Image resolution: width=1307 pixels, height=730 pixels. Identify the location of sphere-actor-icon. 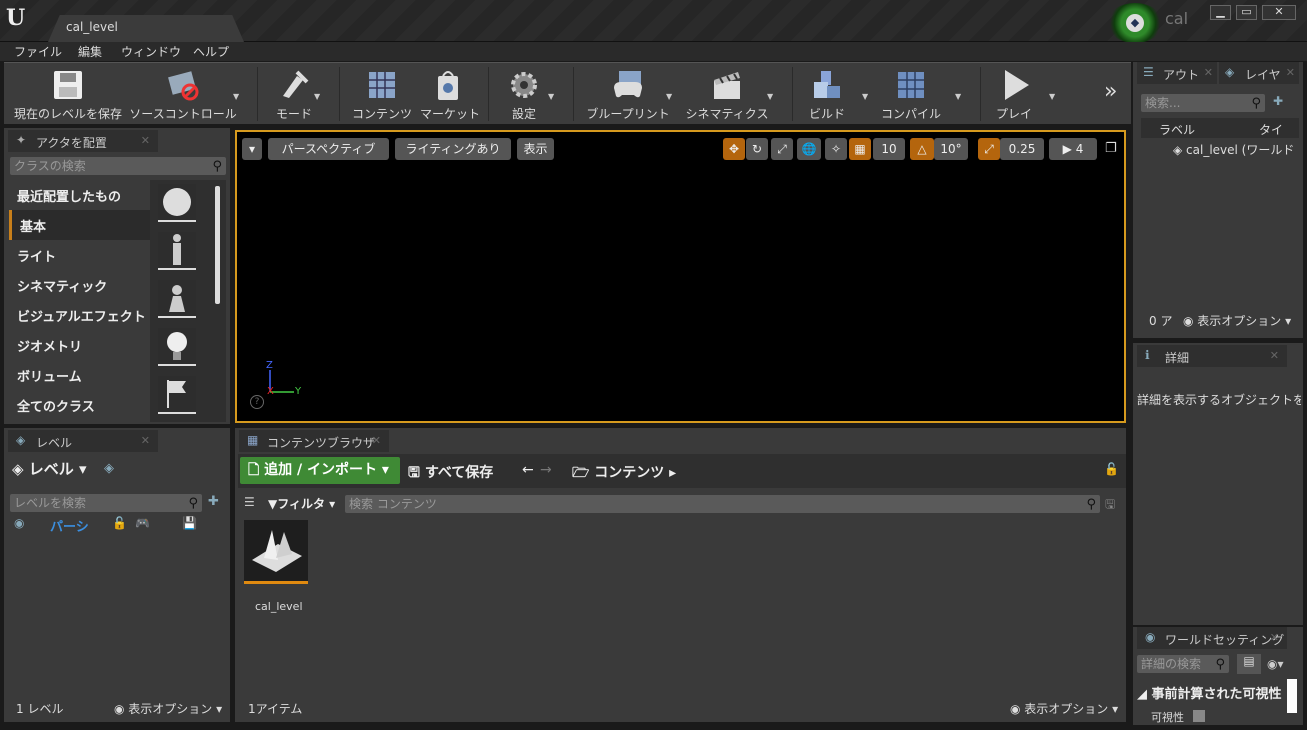
(177, 203).